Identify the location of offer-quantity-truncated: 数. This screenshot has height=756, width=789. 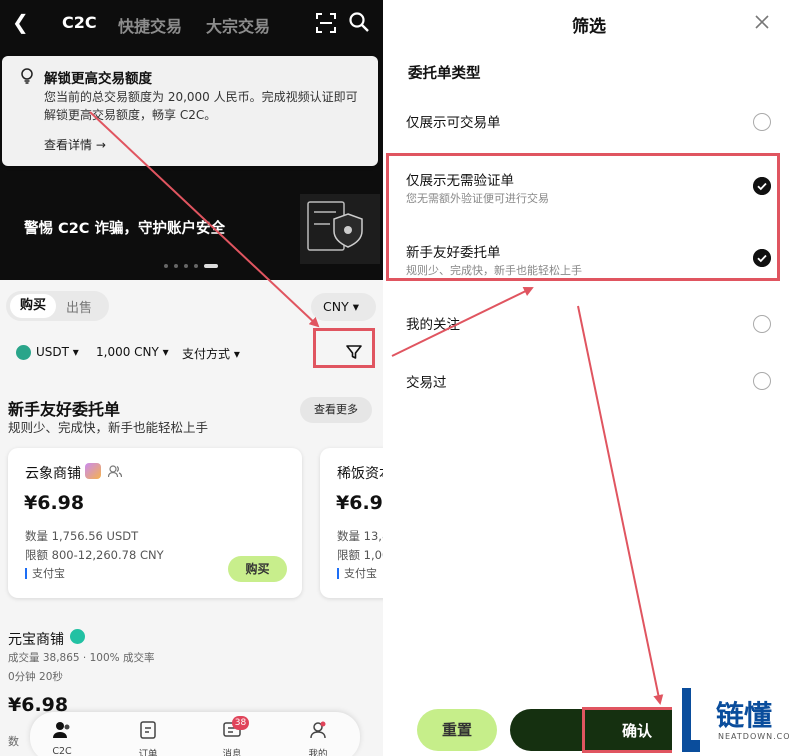
(13, 741).